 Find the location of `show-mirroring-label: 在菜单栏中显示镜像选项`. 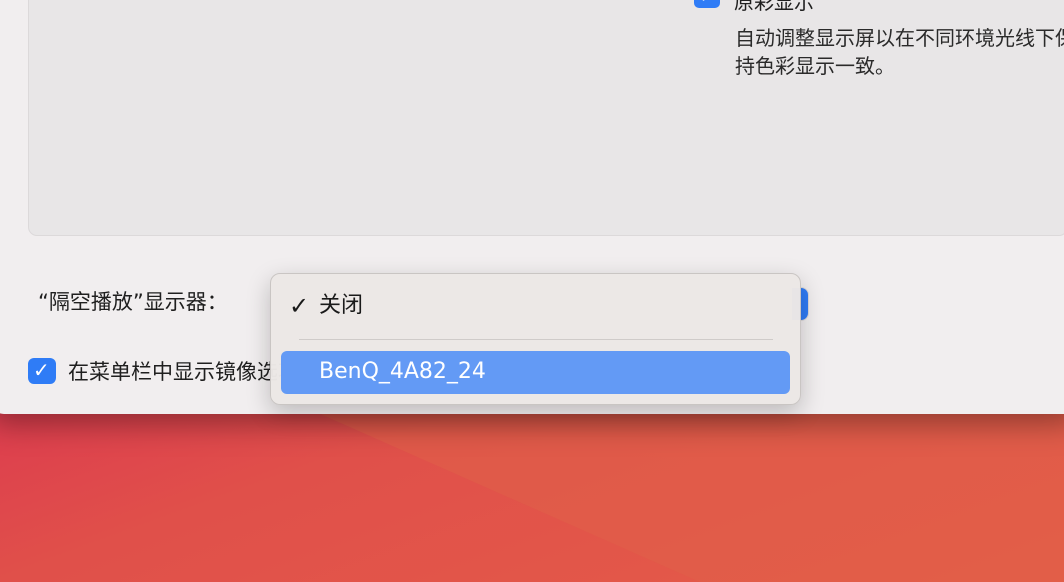

show-mirroring-label: 在菜单栏中显示镜像选项 is located at coordinates (183, 372).